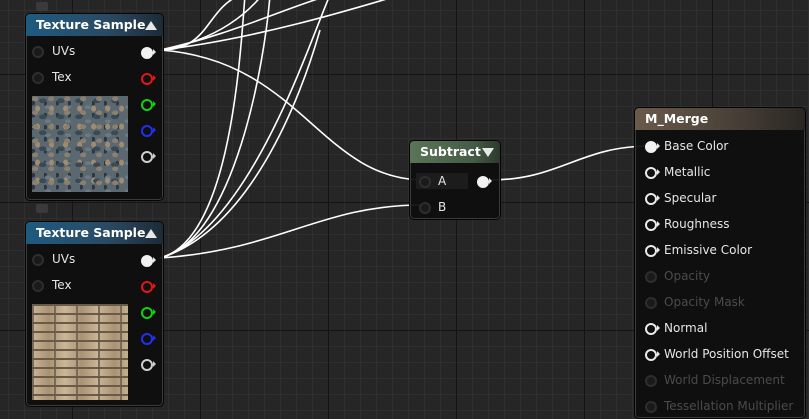  I want to click on pin-label: A, so click(442, 181).